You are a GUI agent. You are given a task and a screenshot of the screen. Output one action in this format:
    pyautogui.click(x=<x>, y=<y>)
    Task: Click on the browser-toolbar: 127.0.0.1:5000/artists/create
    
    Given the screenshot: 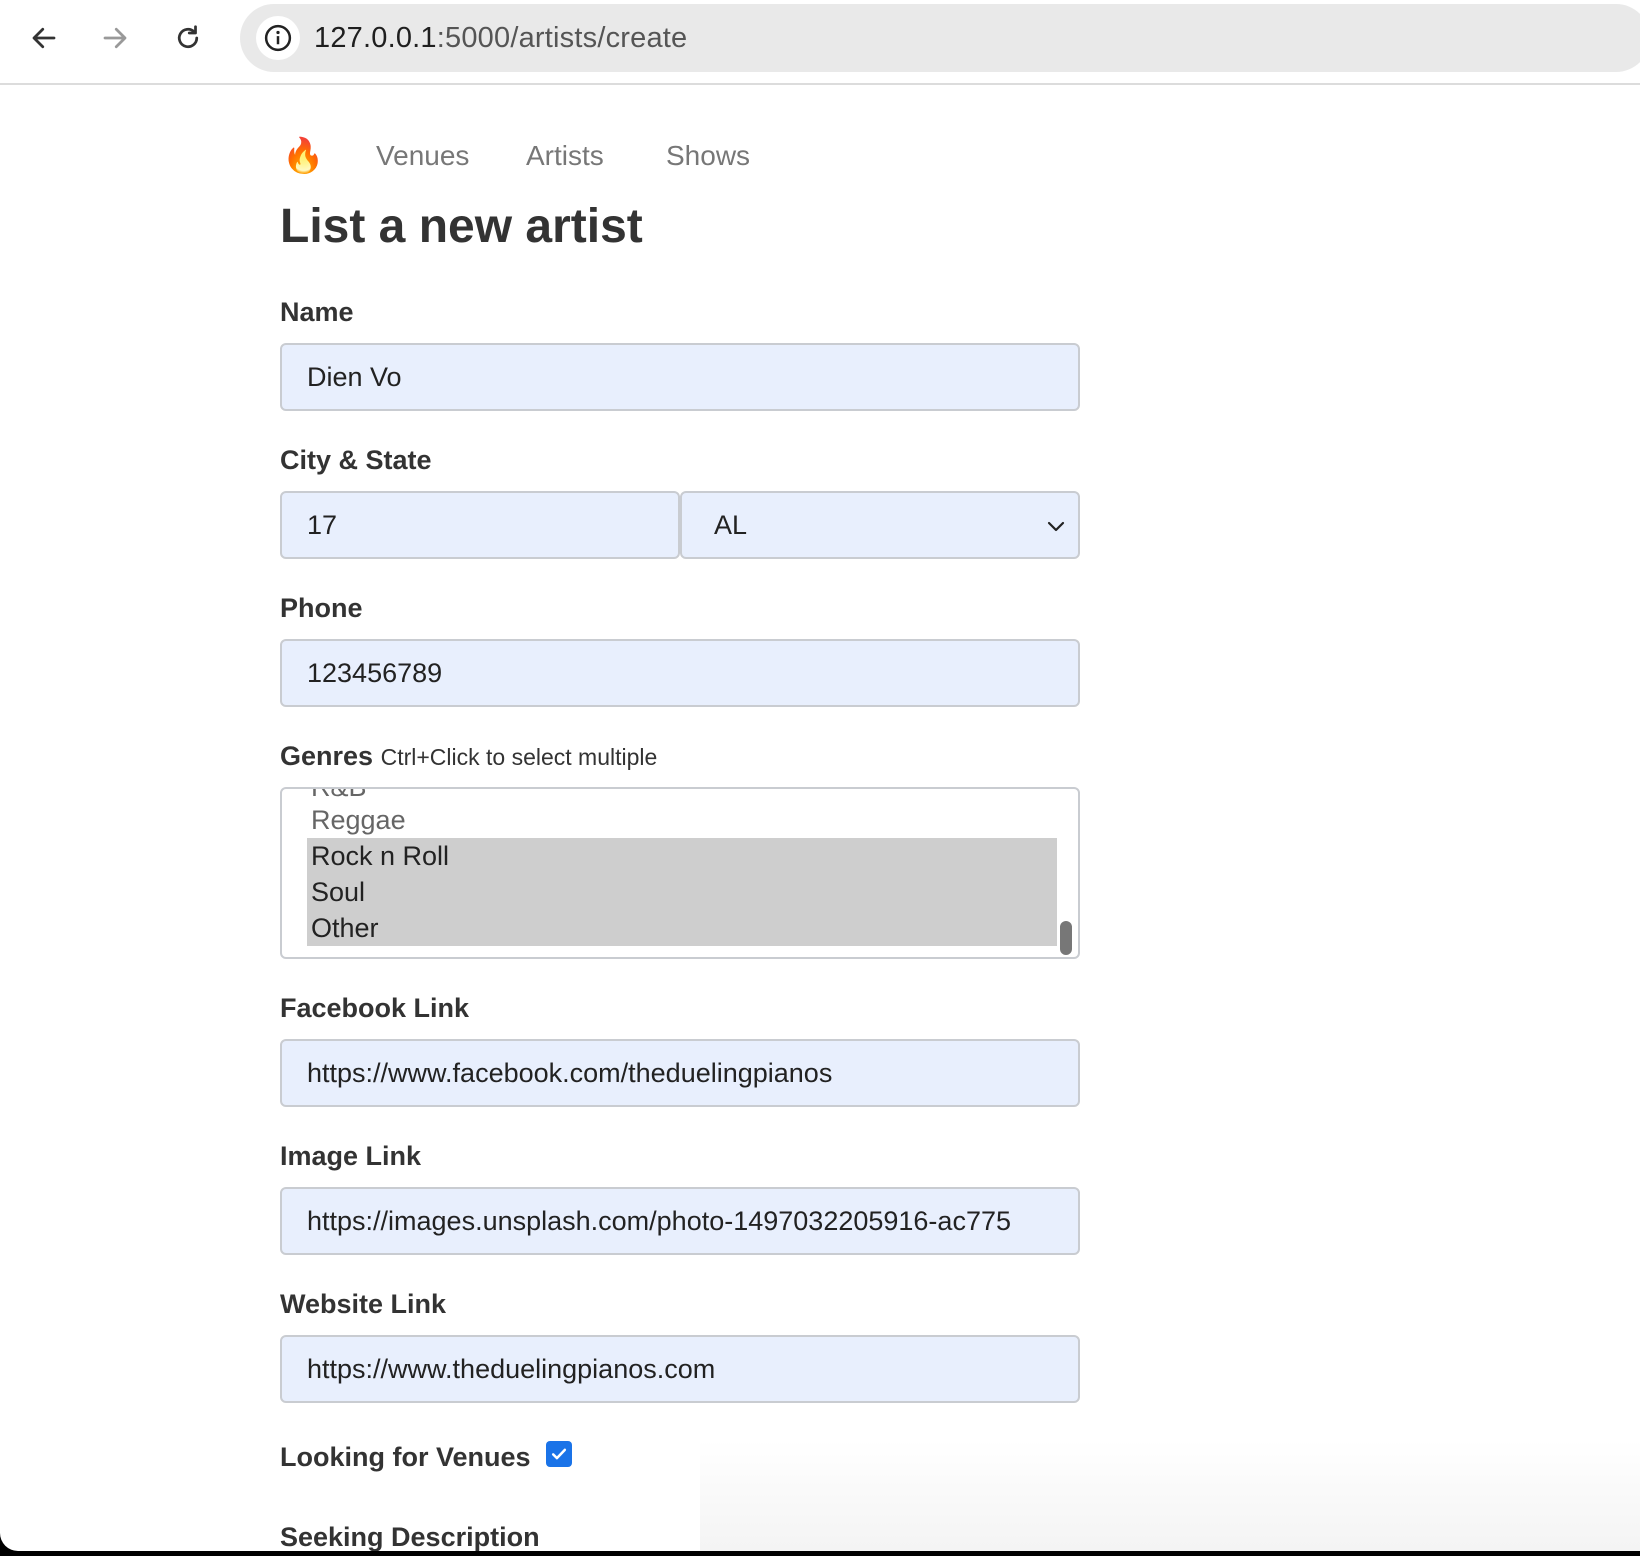 What is the action you would take?
    pyautogui.click(x=820, y=42)
    